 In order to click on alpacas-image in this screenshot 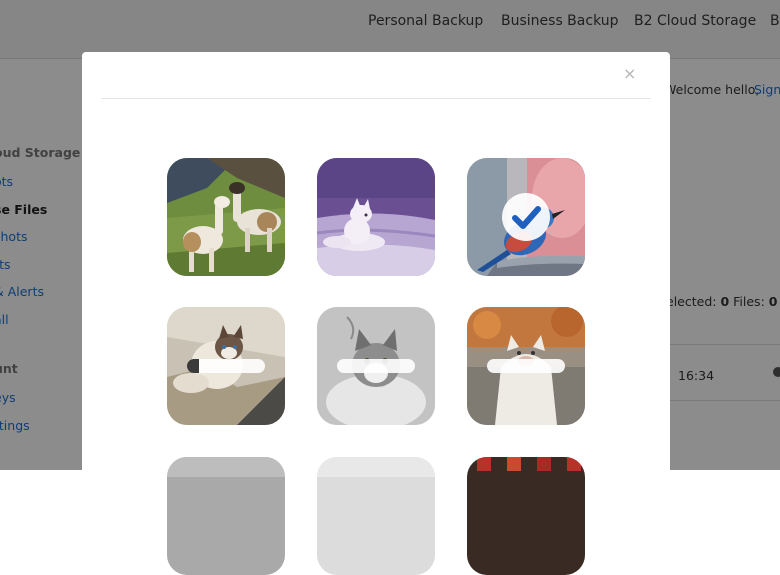, I will do `click(226, 217)`.